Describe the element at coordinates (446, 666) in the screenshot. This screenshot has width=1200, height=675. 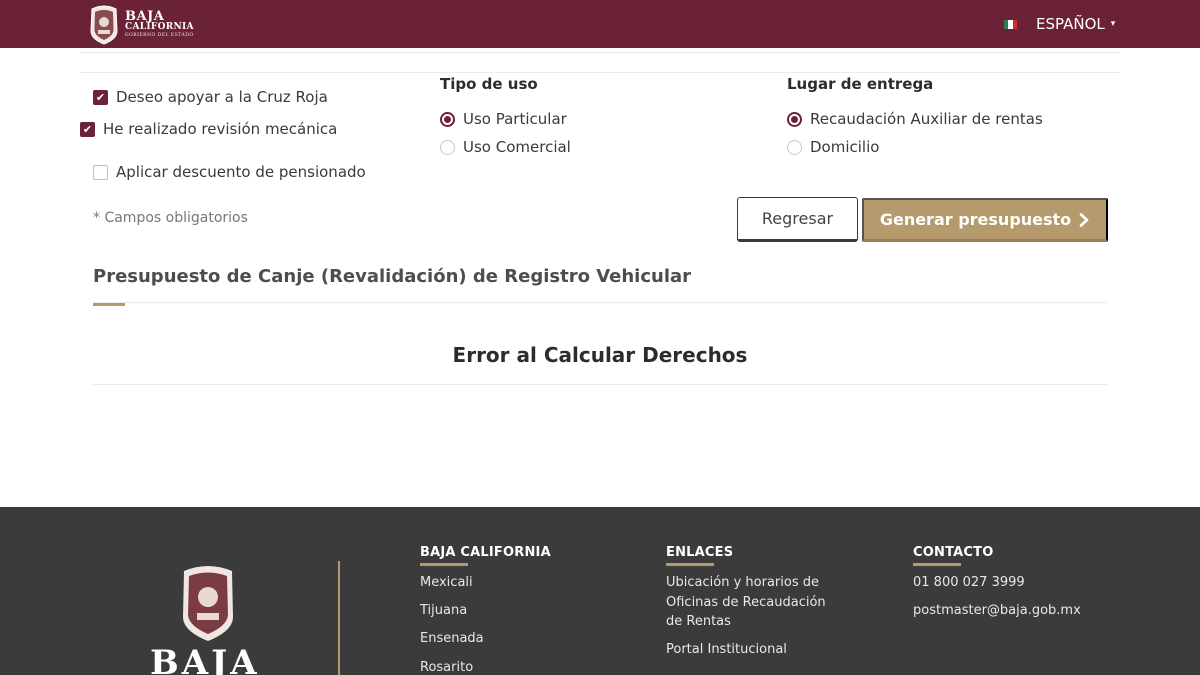
I see `footer-link-rosarito: Rosarito` at that location.